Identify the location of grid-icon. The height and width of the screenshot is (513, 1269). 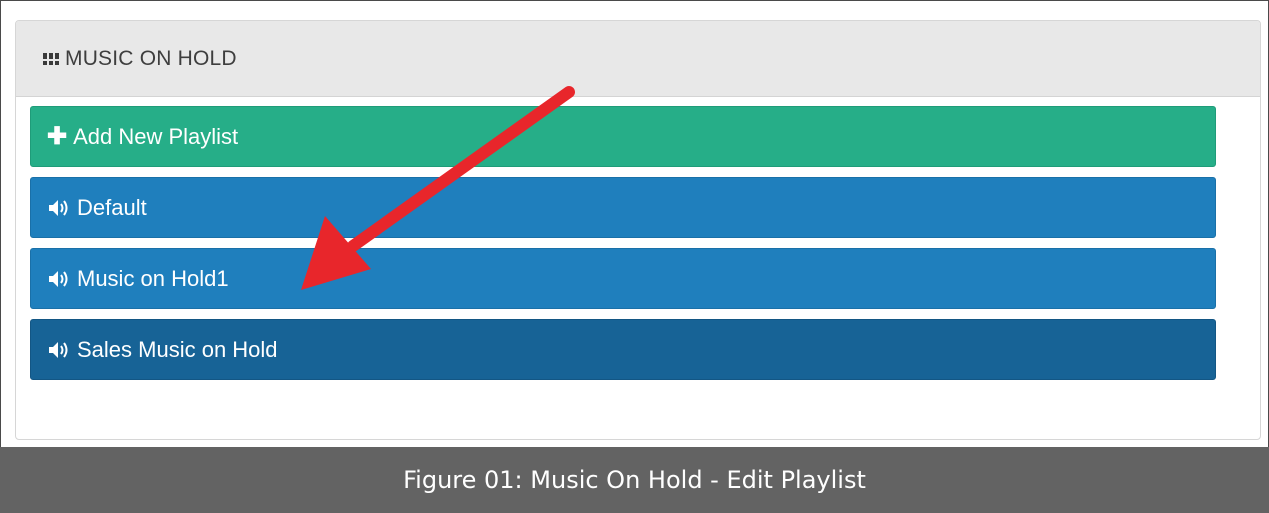
(51, 58).